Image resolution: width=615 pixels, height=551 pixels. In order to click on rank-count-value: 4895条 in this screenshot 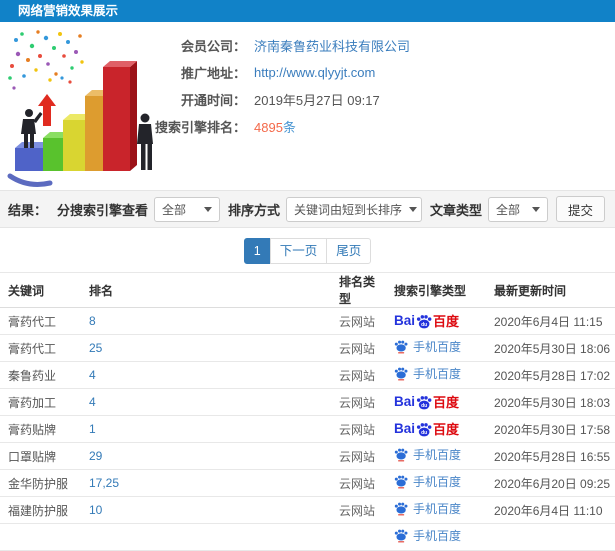, I will do `click(275, 126)`.